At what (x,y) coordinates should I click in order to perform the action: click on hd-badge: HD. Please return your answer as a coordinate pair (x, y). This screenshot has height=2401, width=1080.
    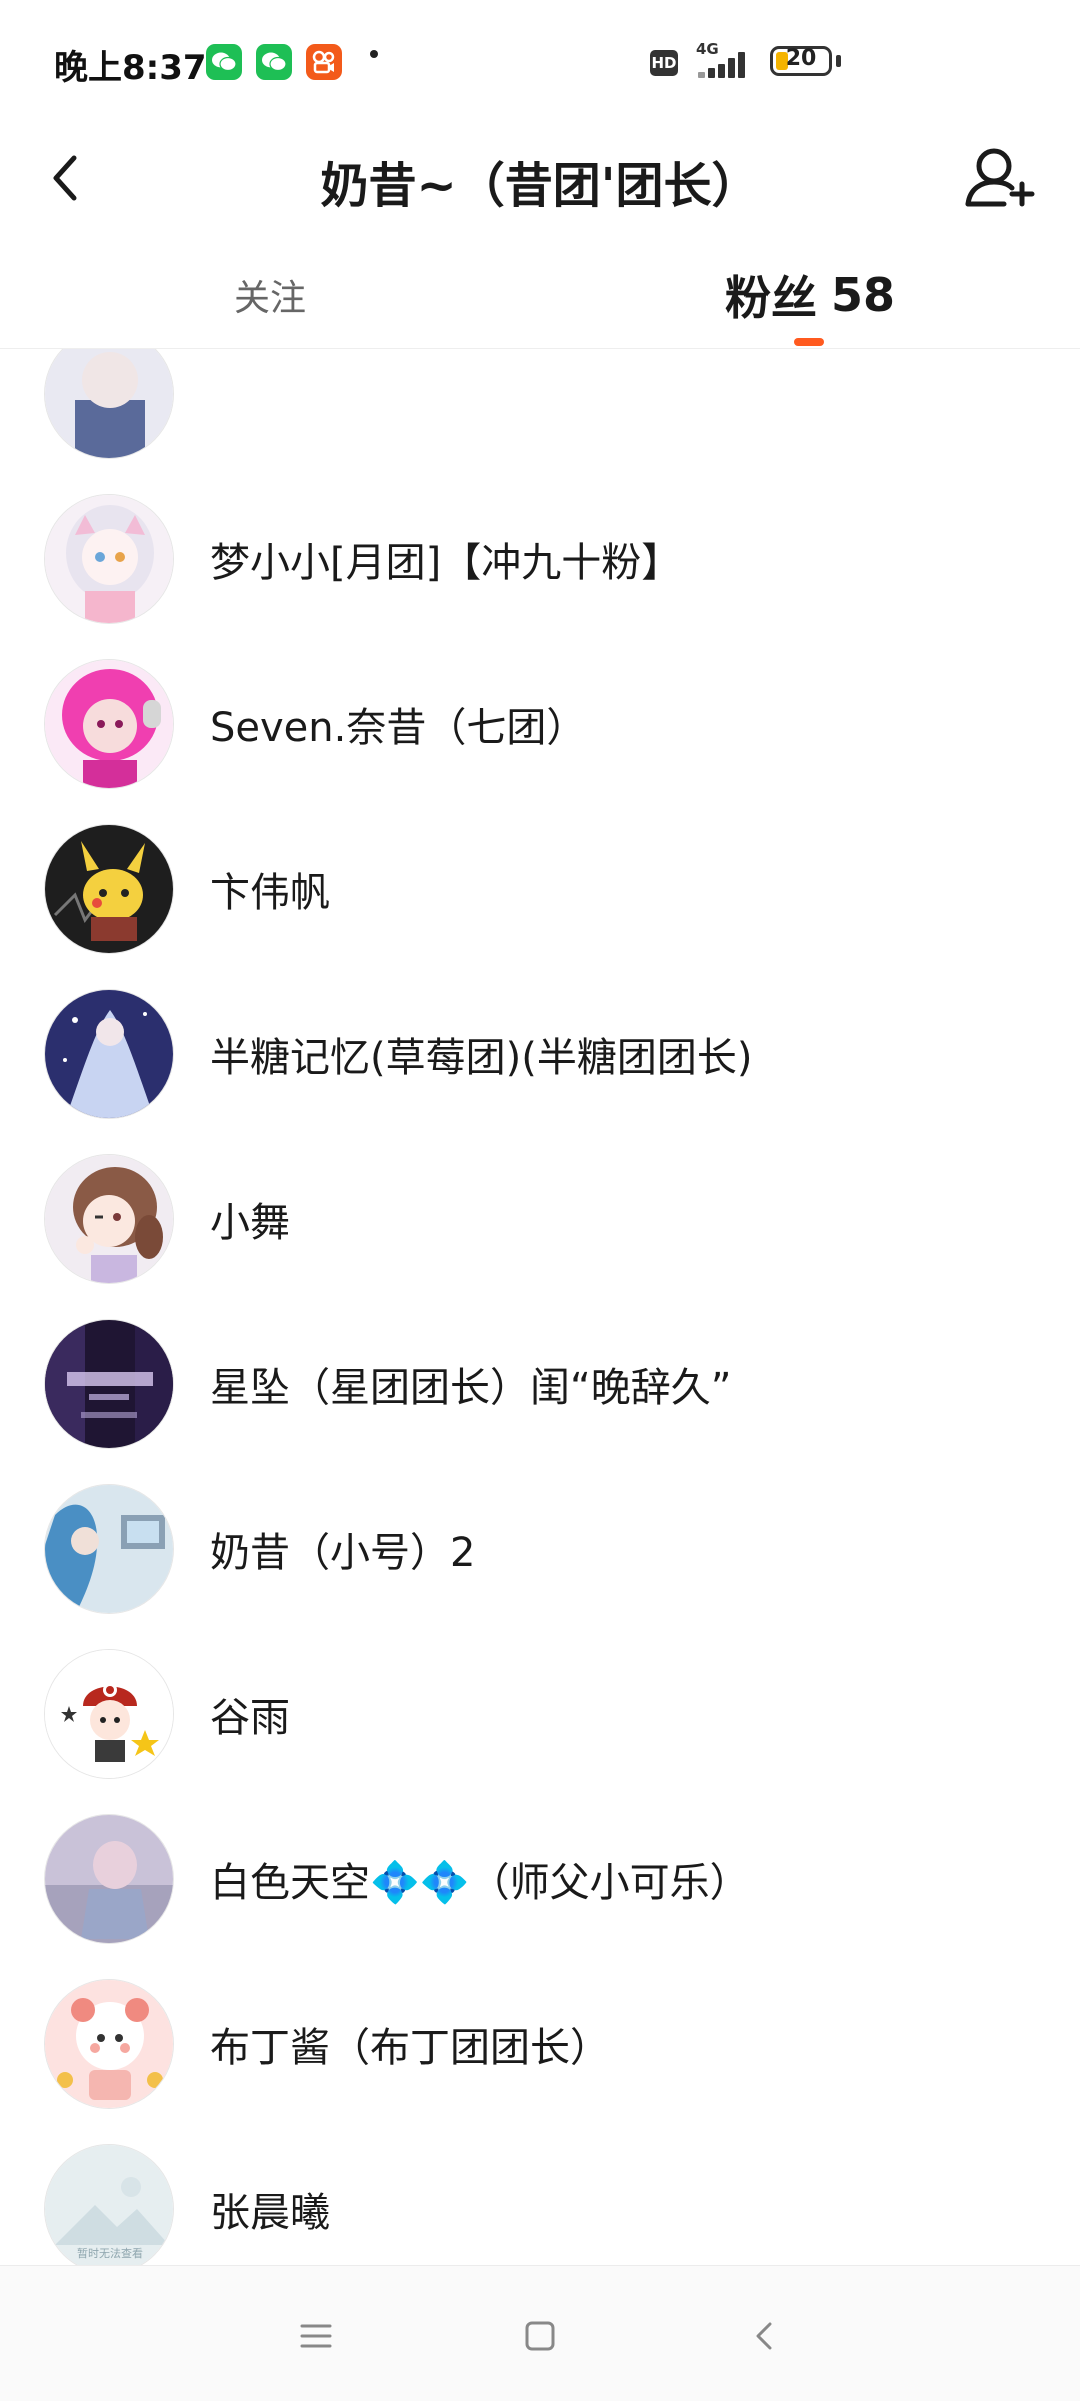
    Looking at the image, I should click on (664, 63).